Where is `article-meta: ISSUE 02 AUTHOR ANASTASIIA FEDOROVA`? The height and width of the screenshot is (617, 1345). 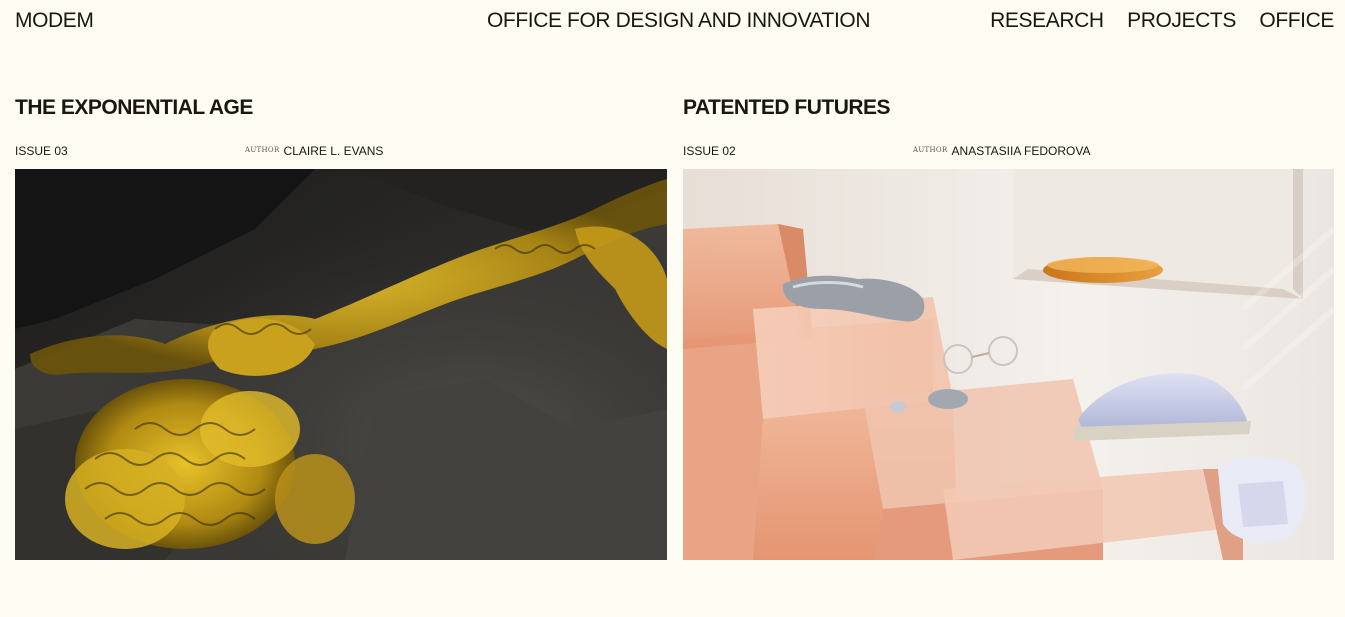 article-meta: ISSUE 02 AUTHOR ANASTASIIA FEDOROVA is located at coordinates (1008, 154).